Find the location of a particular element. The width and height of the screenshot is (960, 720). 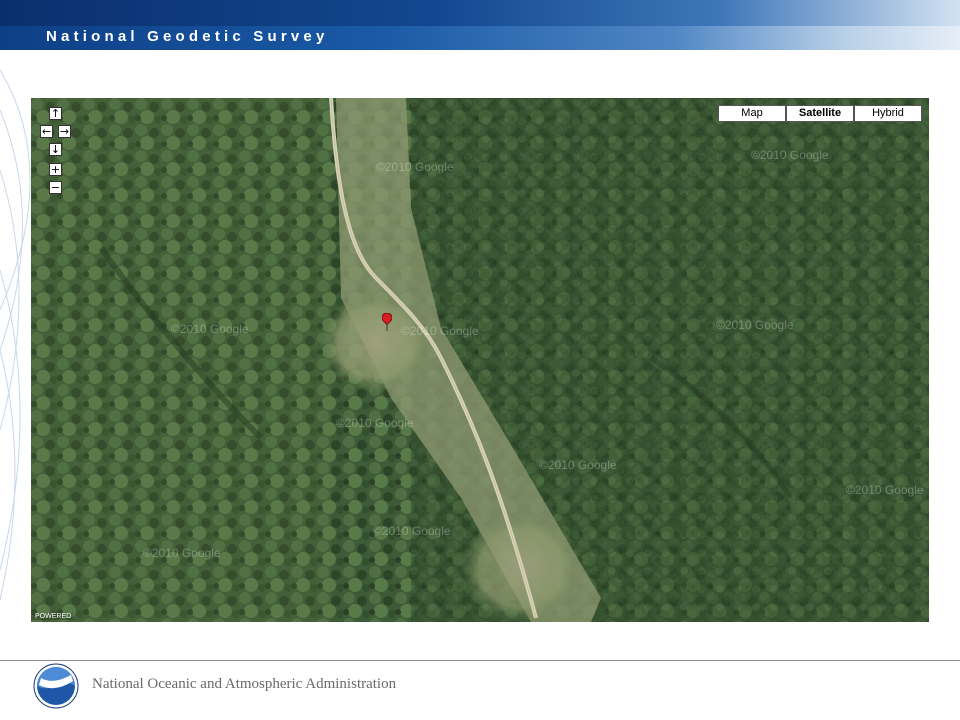

page-title: National Geodetic Survey is located at coordinates (187, 36).